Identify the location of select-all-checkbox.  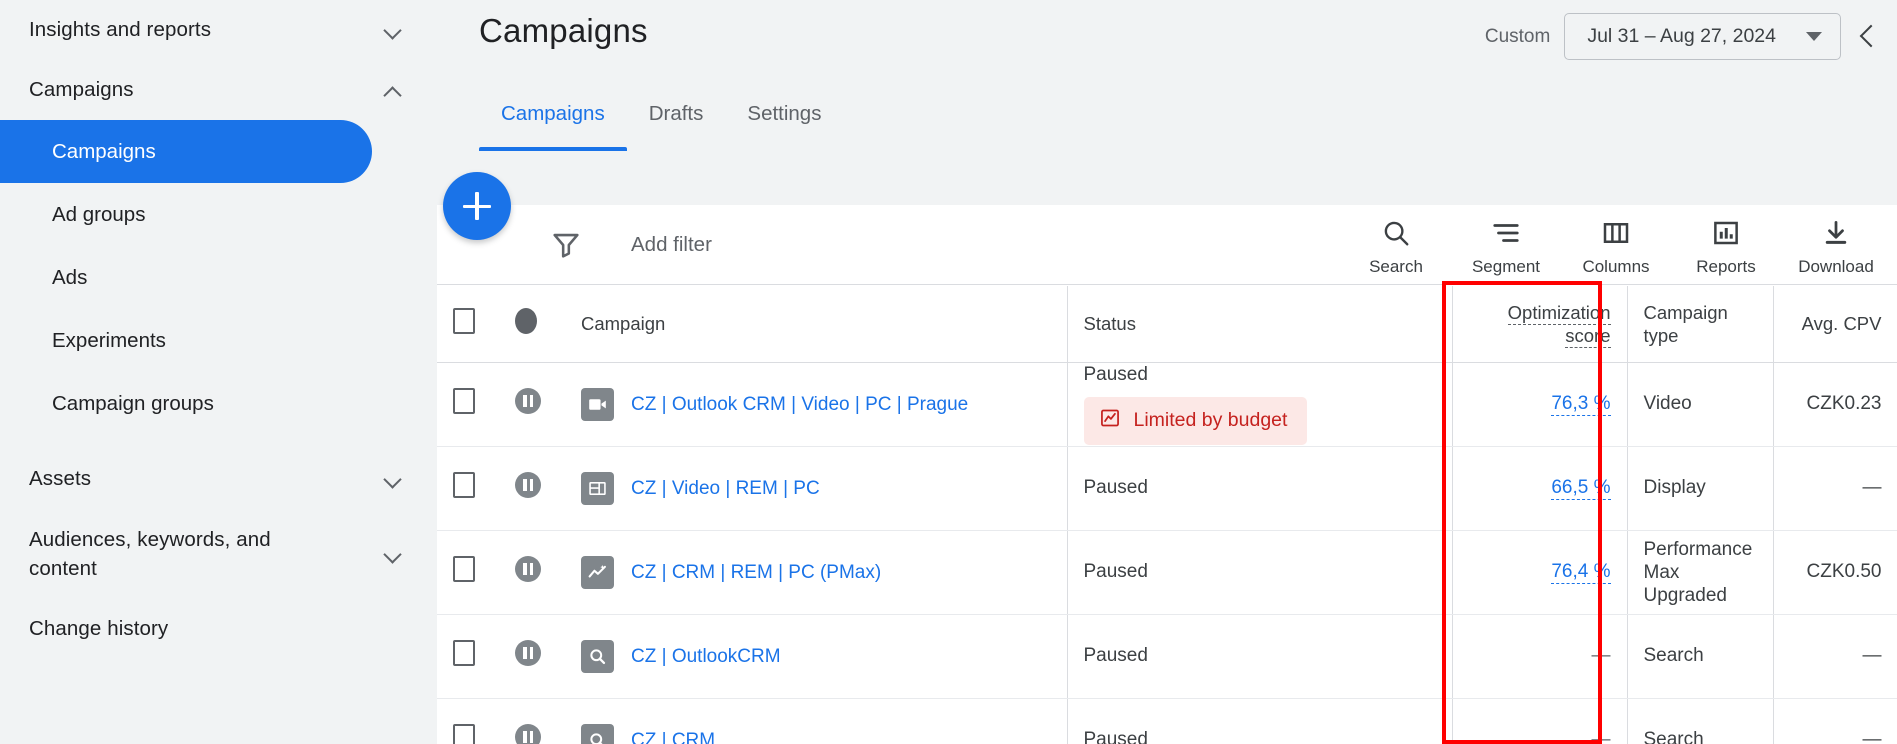
(464, 321).